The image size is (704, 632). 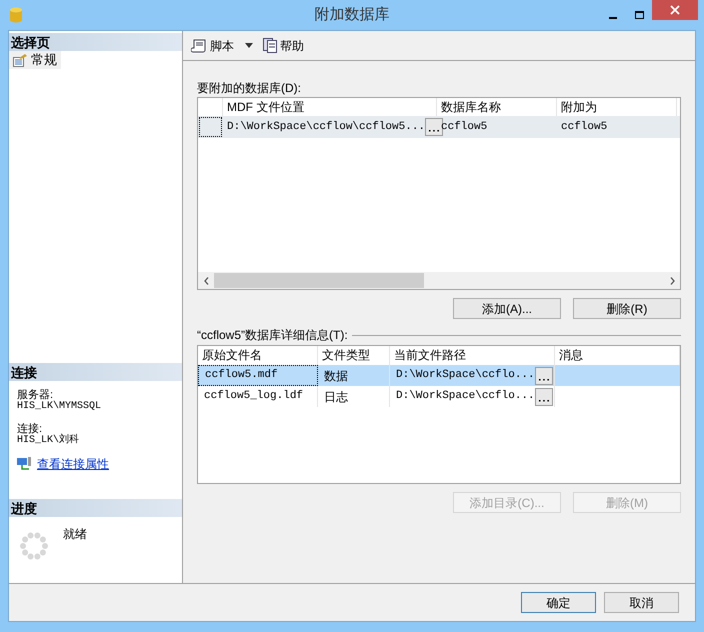 What do you see at coordinates (199, 45) in the screenshot?
I see `scroll-icon` at bounding box center [199, 45].